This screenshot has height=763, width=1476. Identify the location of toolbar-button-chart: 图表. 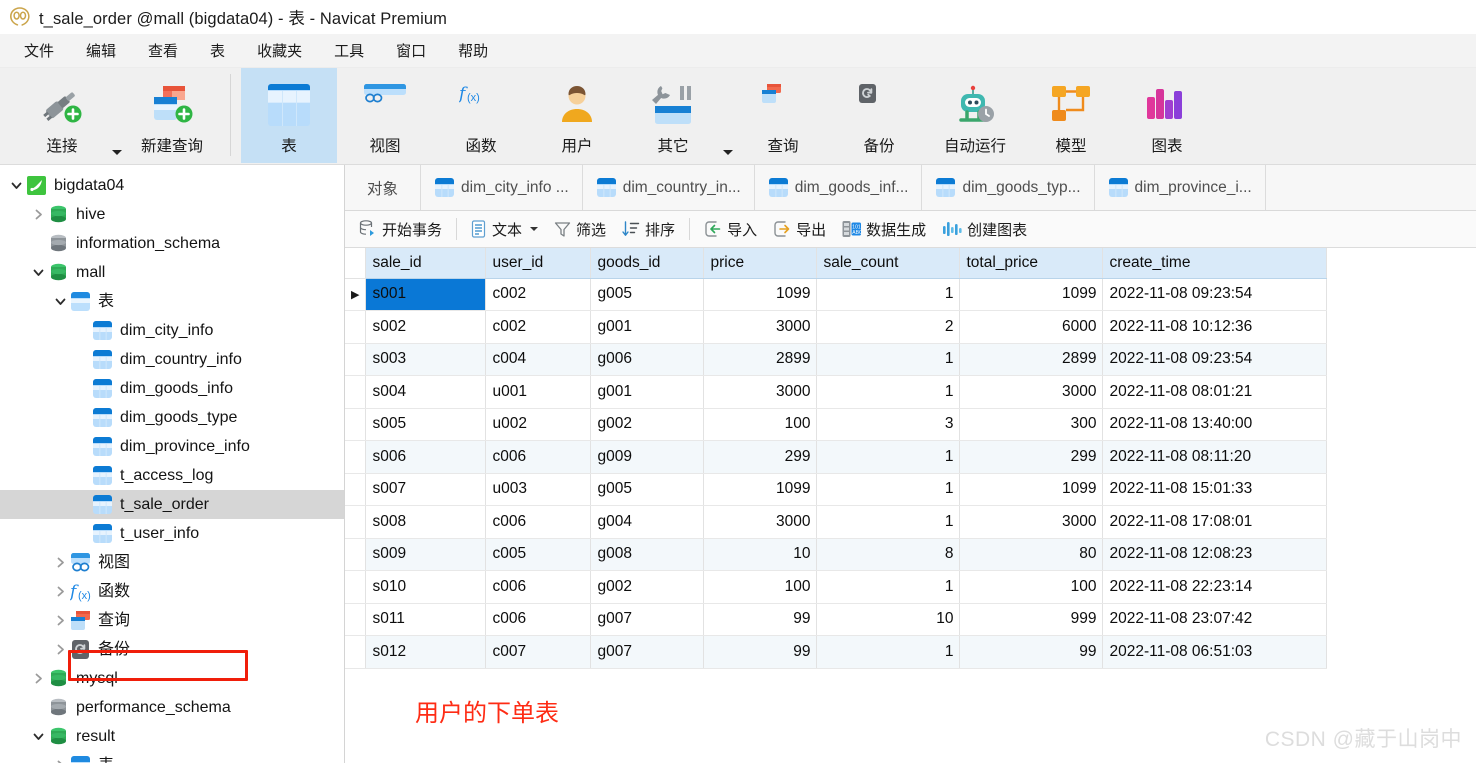
(1167, 115).